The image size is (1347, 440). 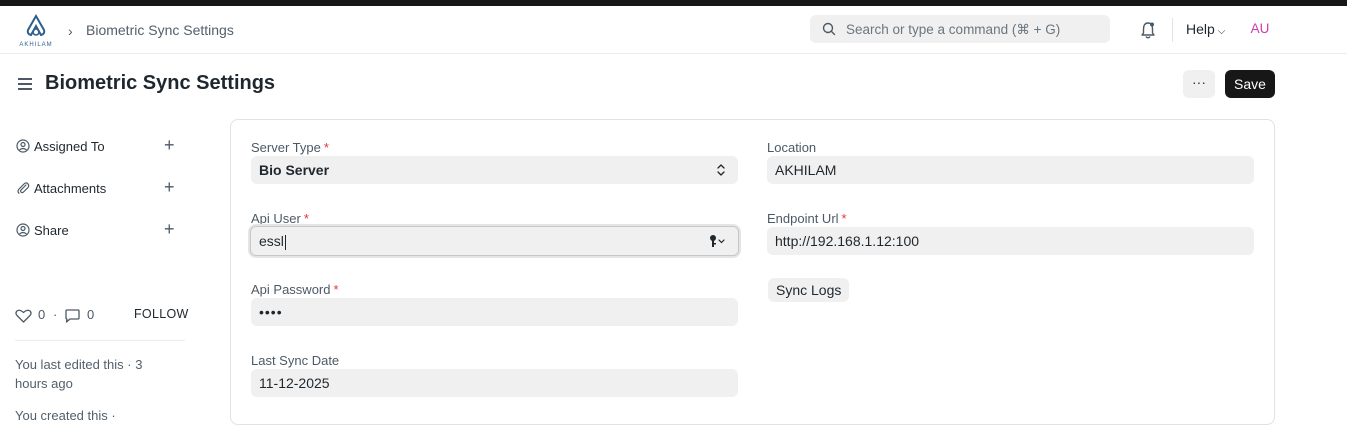 What do you see at coordinates (1221, 31) in the screenshot?
I see `chevron-down-icon: ⌵` at bounding box center [1221, 31].